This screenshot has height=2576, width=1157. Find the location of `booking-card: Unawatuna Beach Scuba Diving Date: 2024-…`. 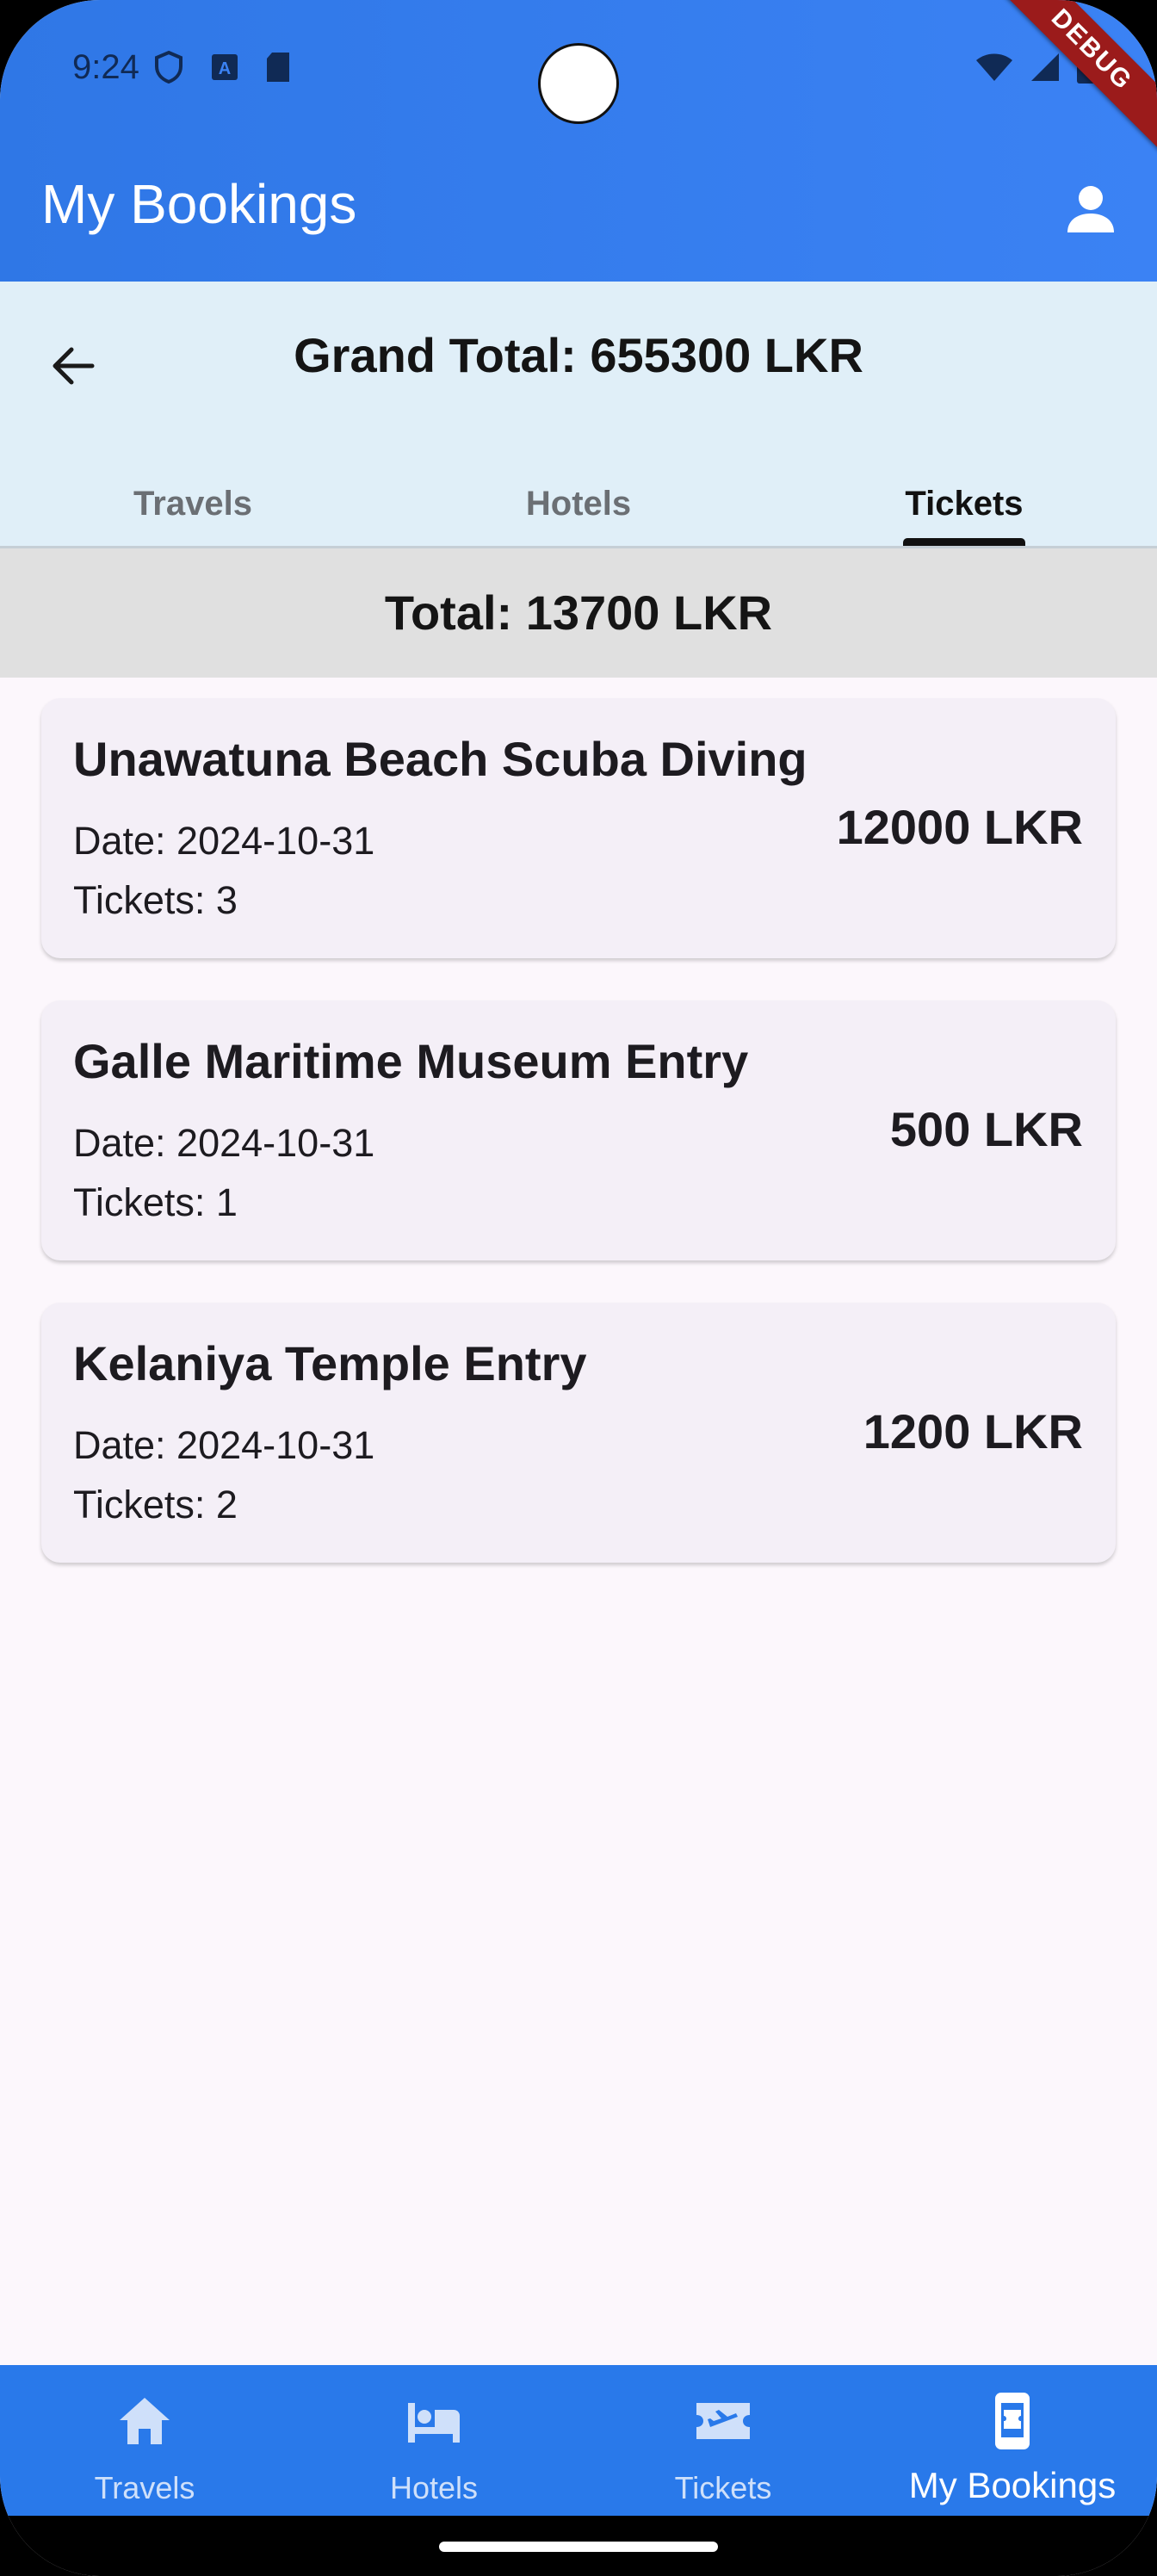

booking-card: Unawatuna Beach Scuba Diving Date: 2024-… is located at coordinates (579, 828).